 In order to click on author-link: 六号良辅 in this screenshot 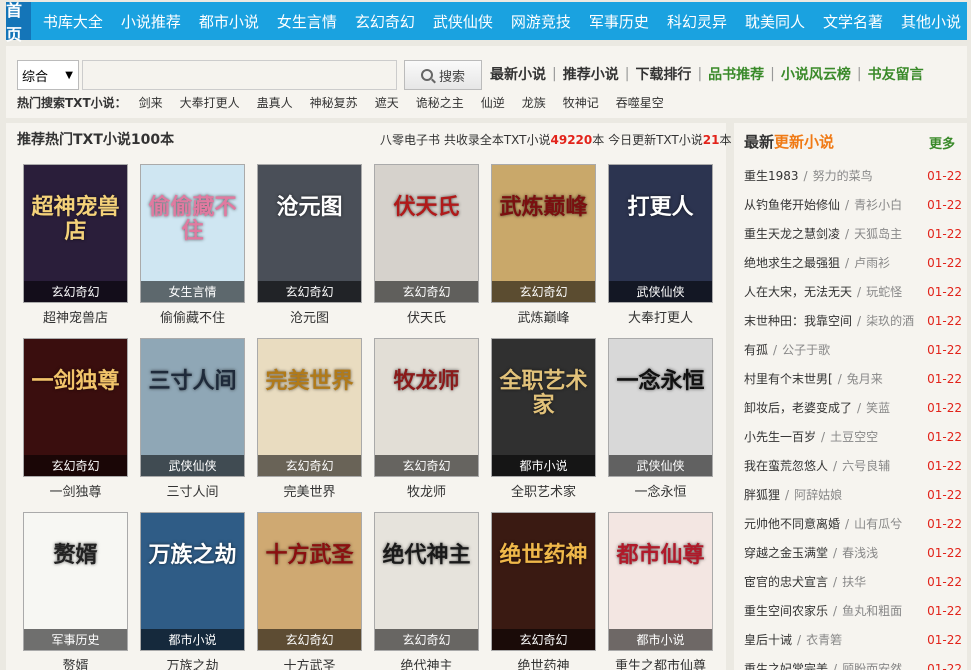, I will do `click(866, 465)`.